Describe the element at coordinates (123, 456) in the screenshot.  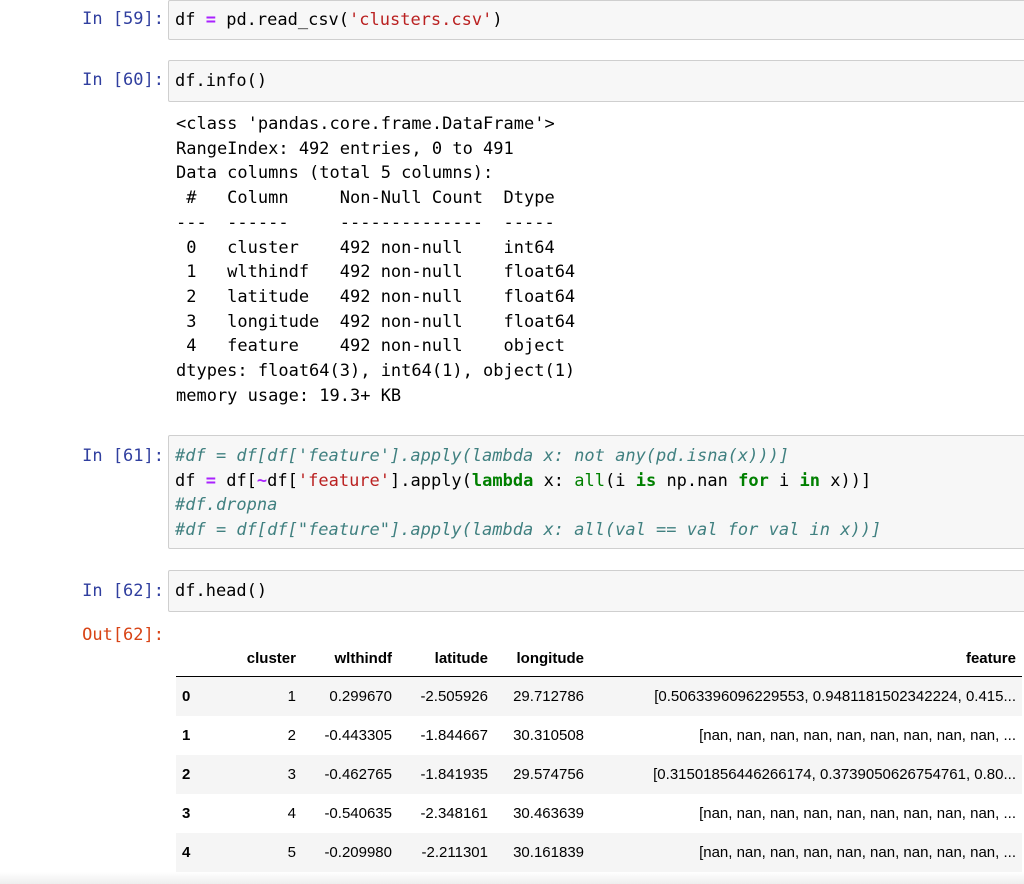
I see `input-prompt: In [61]:` at that location.